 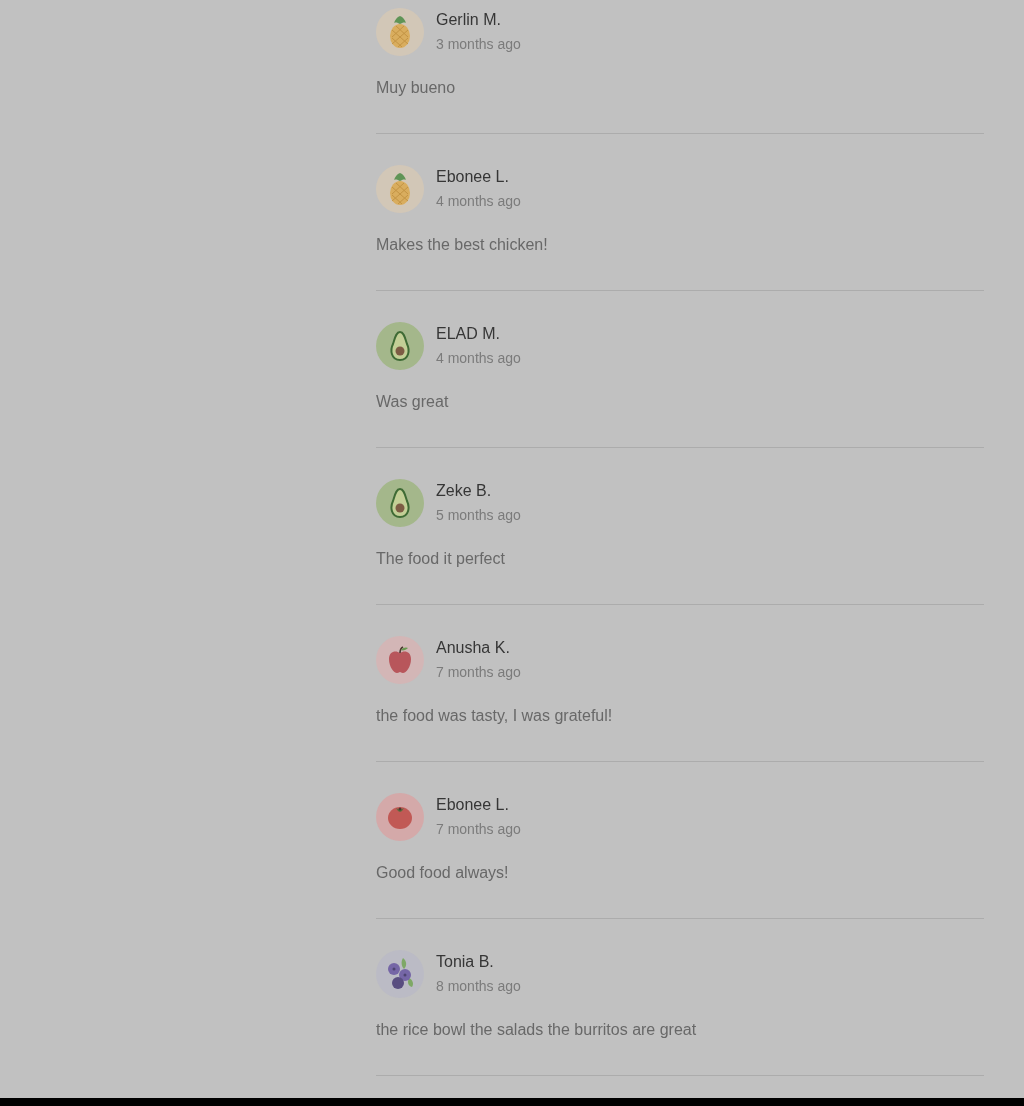 What do you see at coordinates (473, 648) in the screenshot?
I see `reviewer-name: Anusha K.` at bounding box center [473, 648].